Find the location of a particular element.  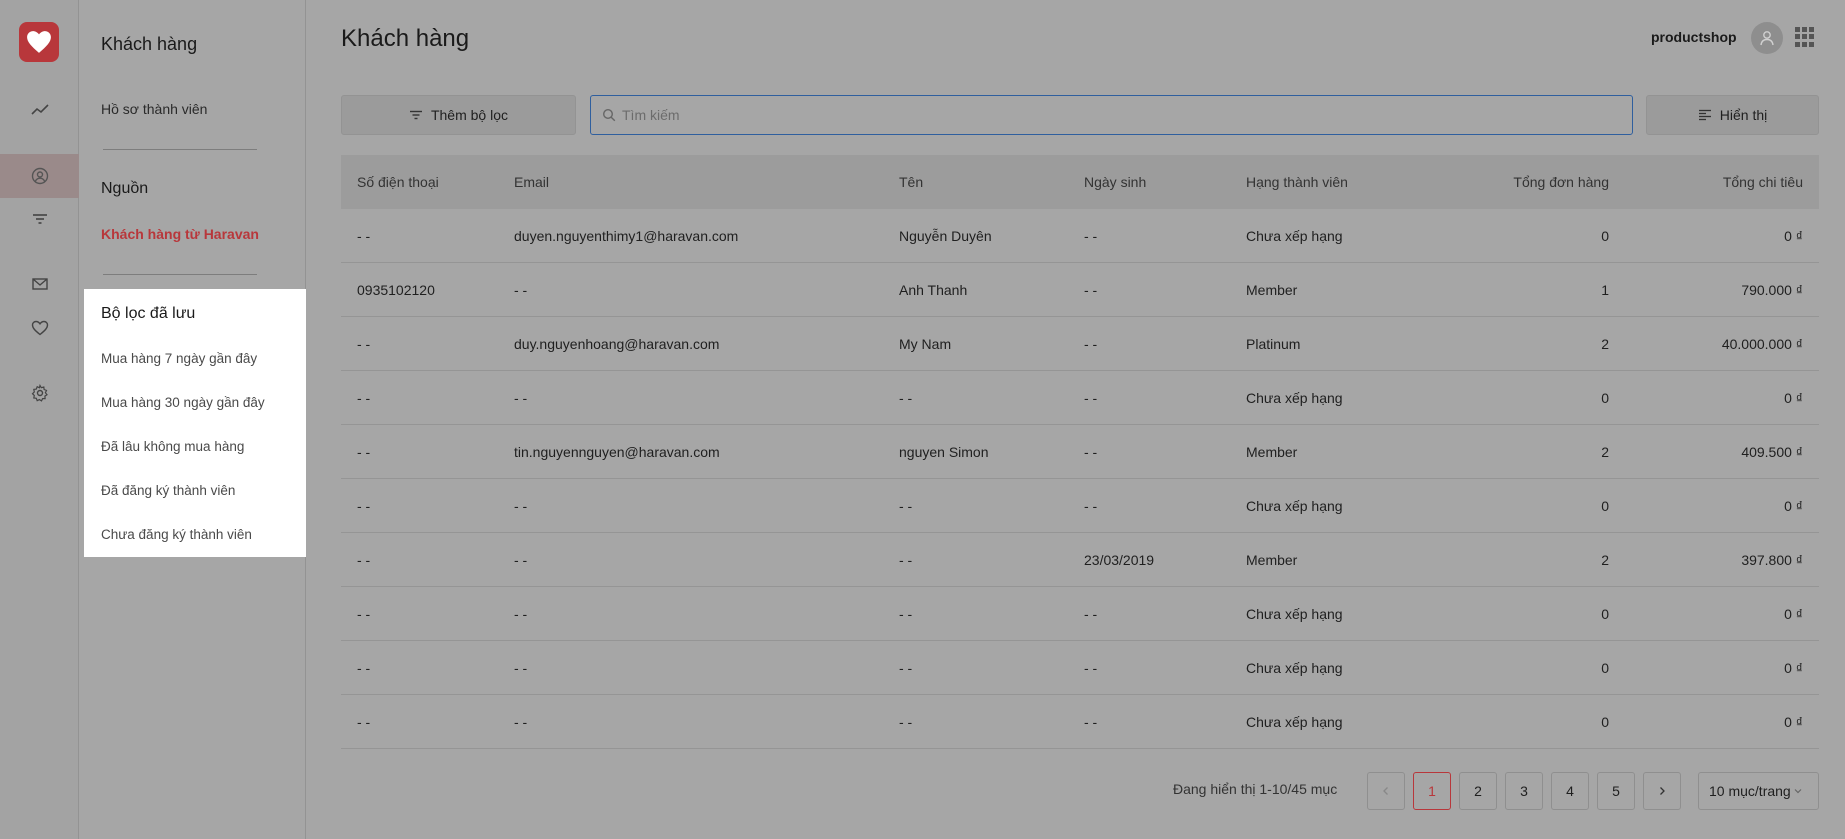

cell-total-spent: 790.000 ₫ is located at coordinates (1772, 289).